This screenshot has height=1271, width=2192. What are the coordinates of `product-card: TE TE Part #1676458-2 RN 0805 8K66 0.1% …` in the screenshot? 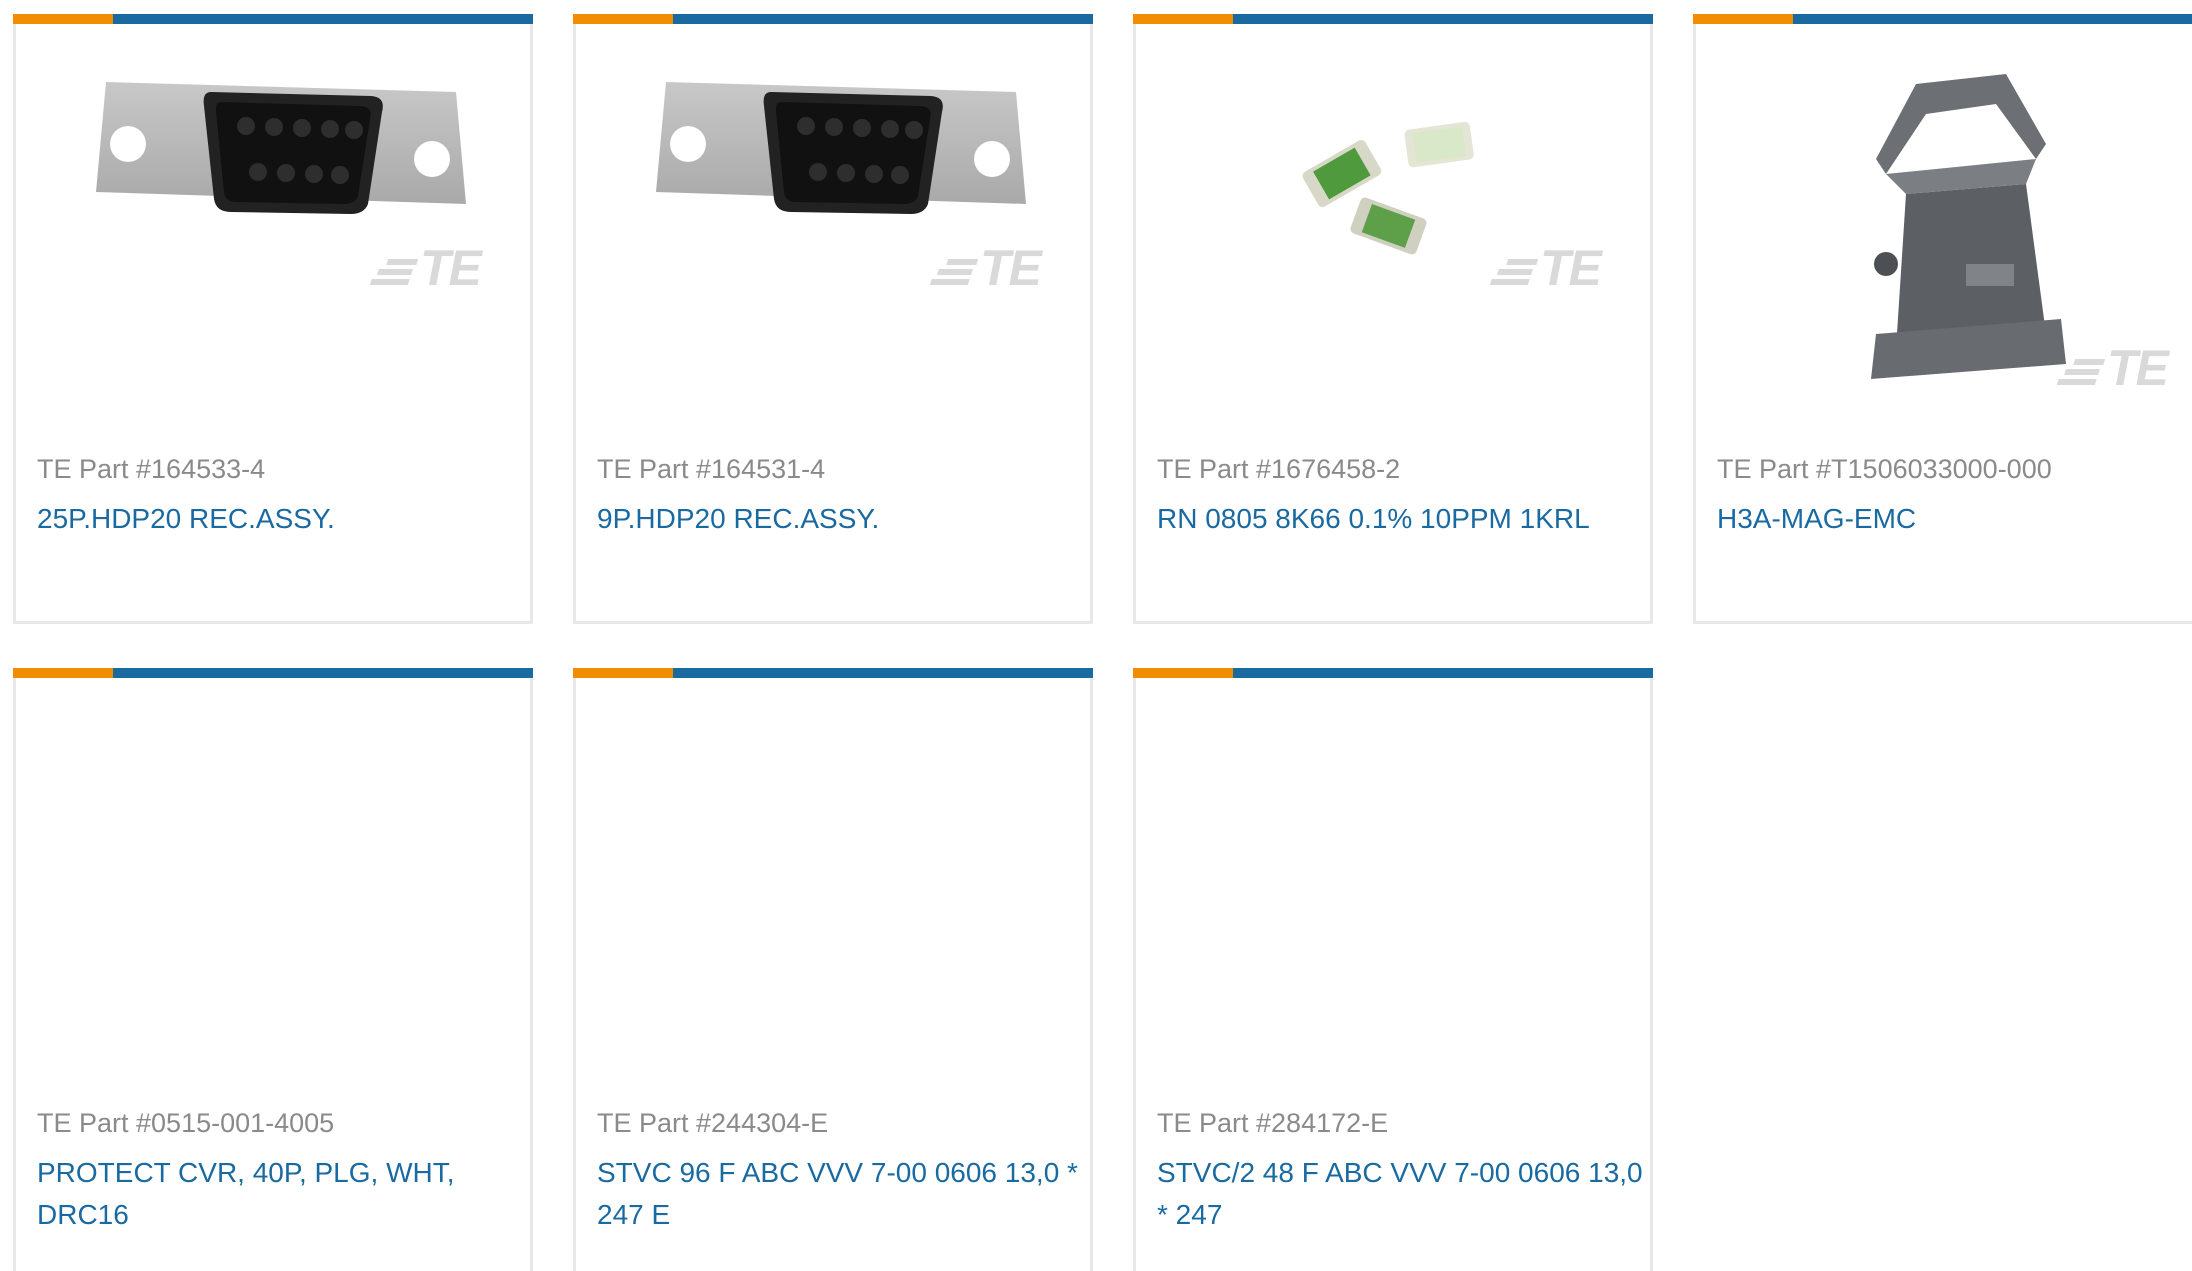 It's located at (1393, 319).